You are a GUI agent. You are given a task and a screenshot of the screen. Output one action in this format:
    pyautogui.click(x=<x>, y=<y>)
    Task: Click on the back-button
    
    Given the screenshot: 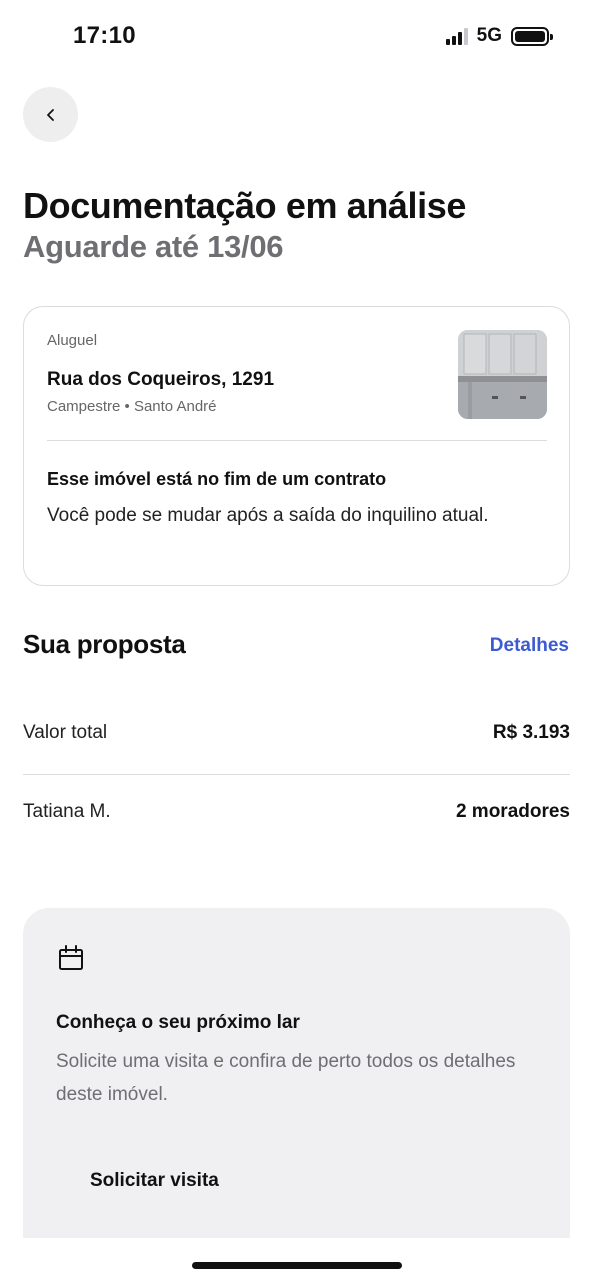 What is the action you would take?
    pyautogui.click(x=50, y=114)
    